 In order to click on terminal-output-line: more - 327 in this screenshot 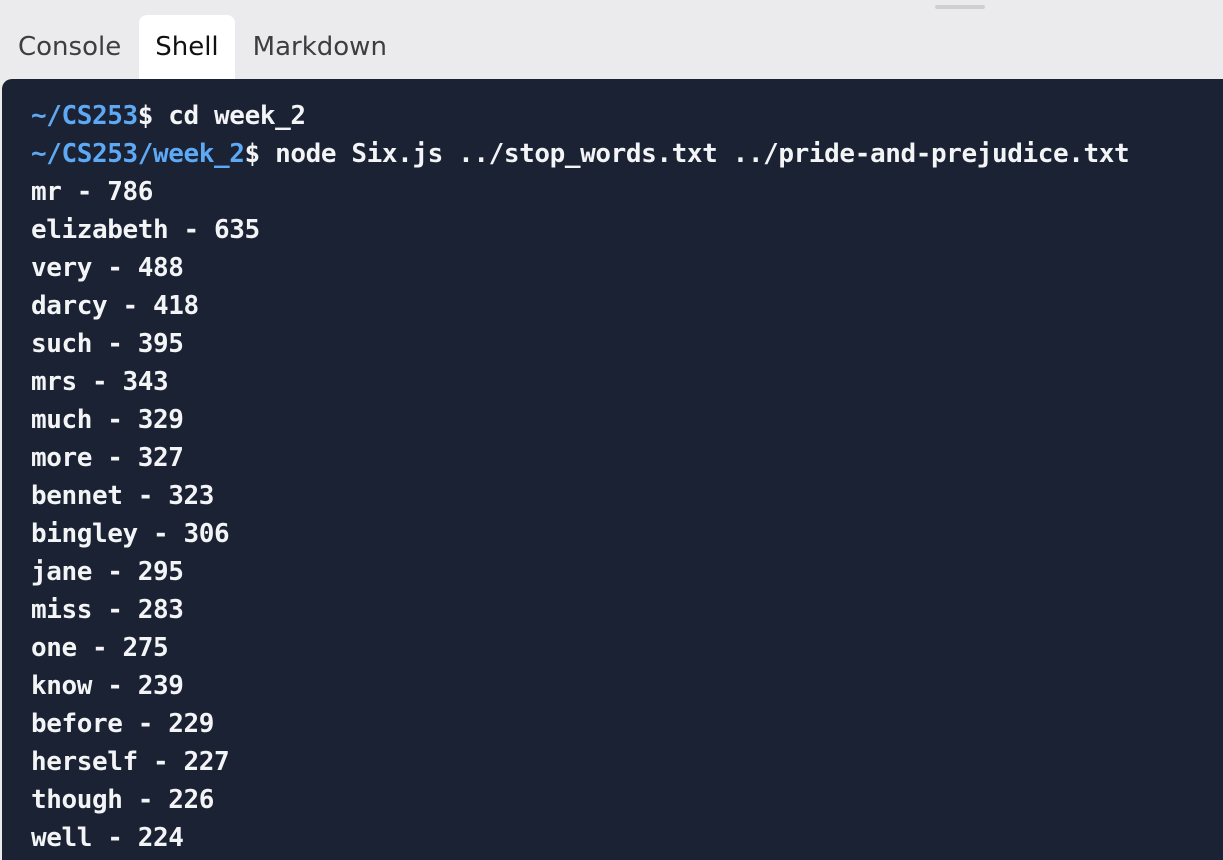, I will do `click(107, 458)`.